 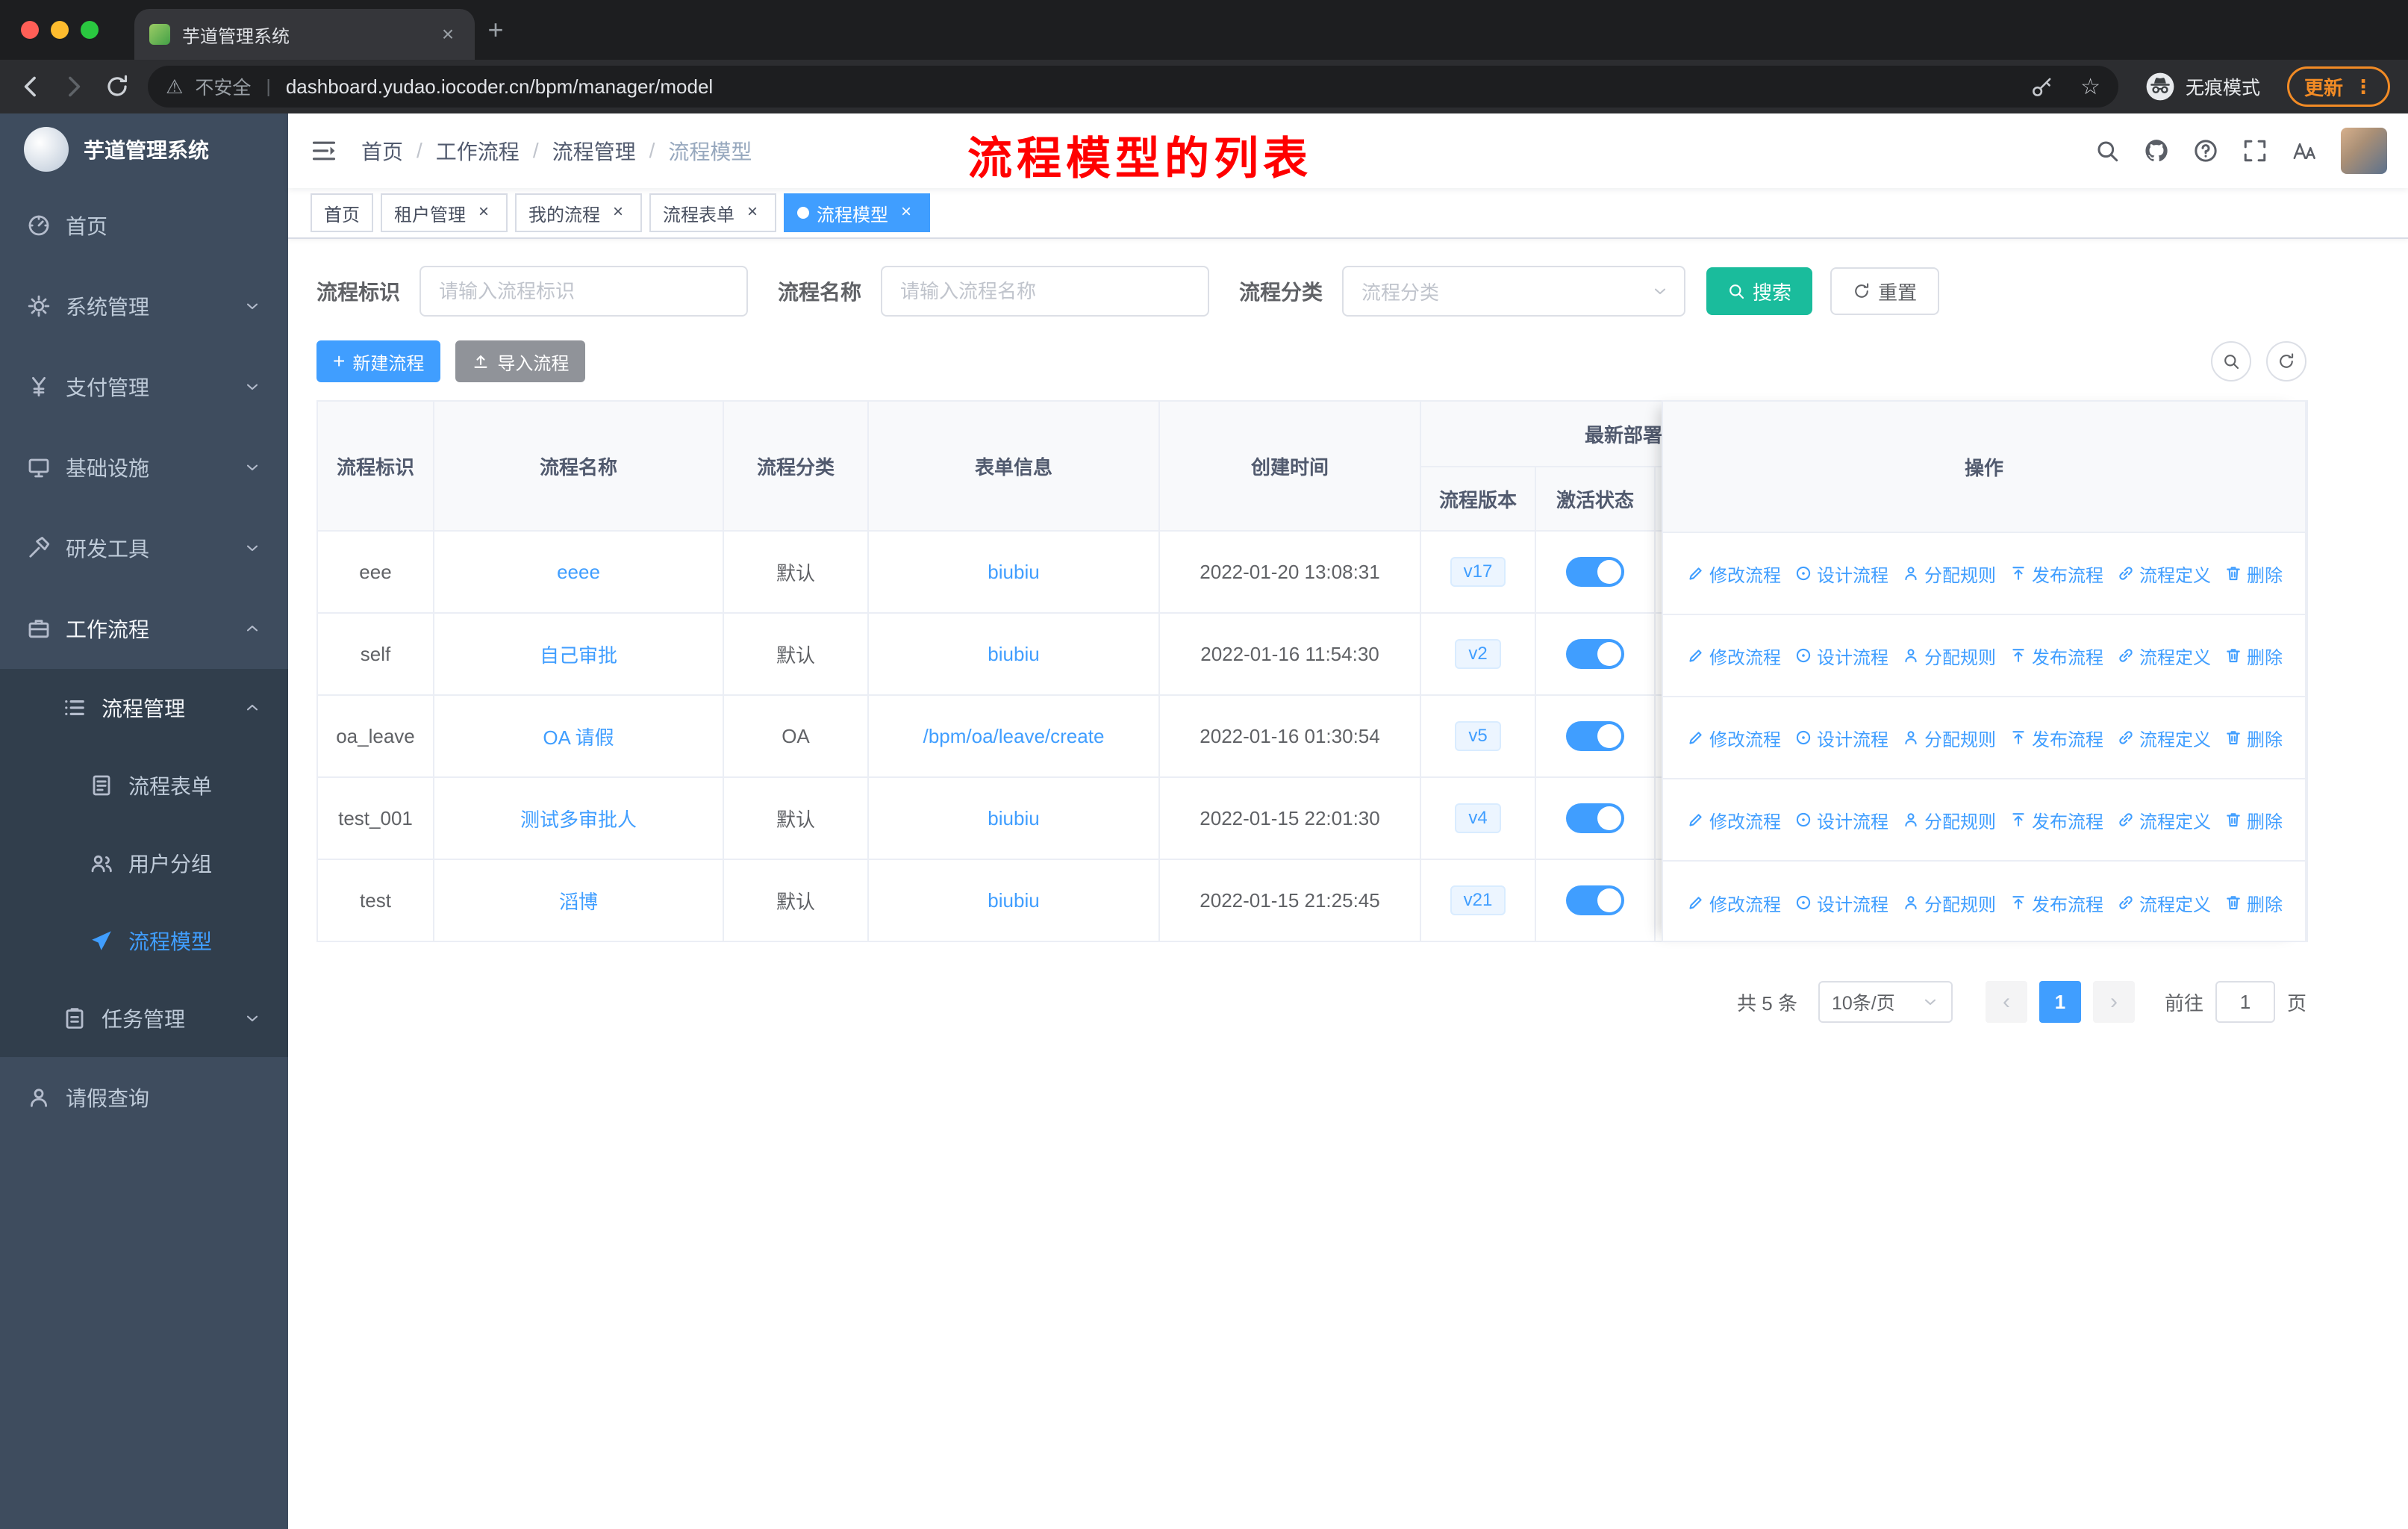 What do you see at coordinates (496, 30) in the screenshot?
I see `new-tab-button: +` at bounding box center [496, 30].